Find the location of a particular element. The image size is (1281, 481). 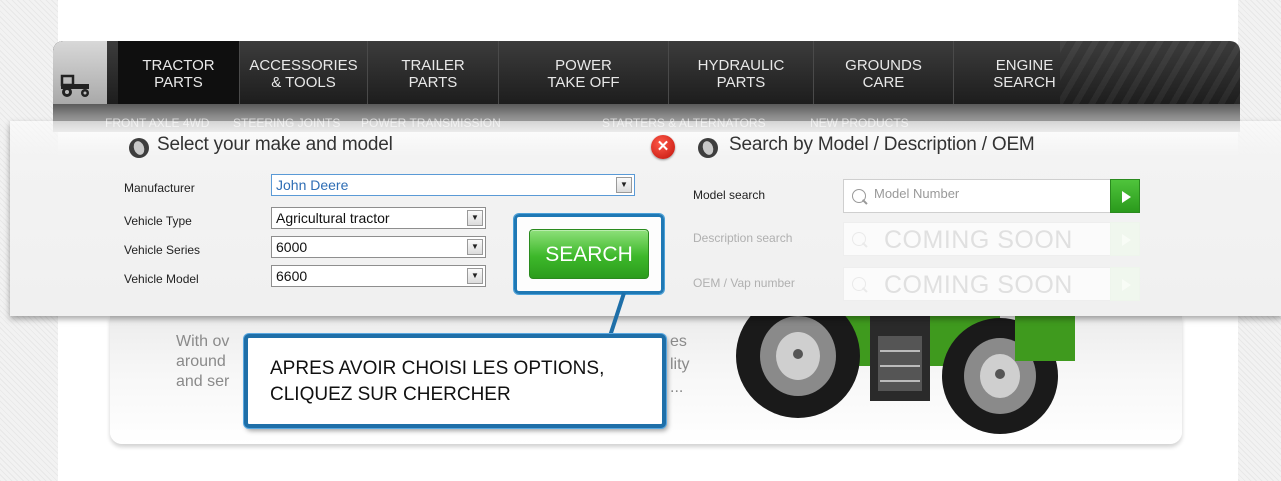

description-search-go-button is located at coordinates (1125, 239).